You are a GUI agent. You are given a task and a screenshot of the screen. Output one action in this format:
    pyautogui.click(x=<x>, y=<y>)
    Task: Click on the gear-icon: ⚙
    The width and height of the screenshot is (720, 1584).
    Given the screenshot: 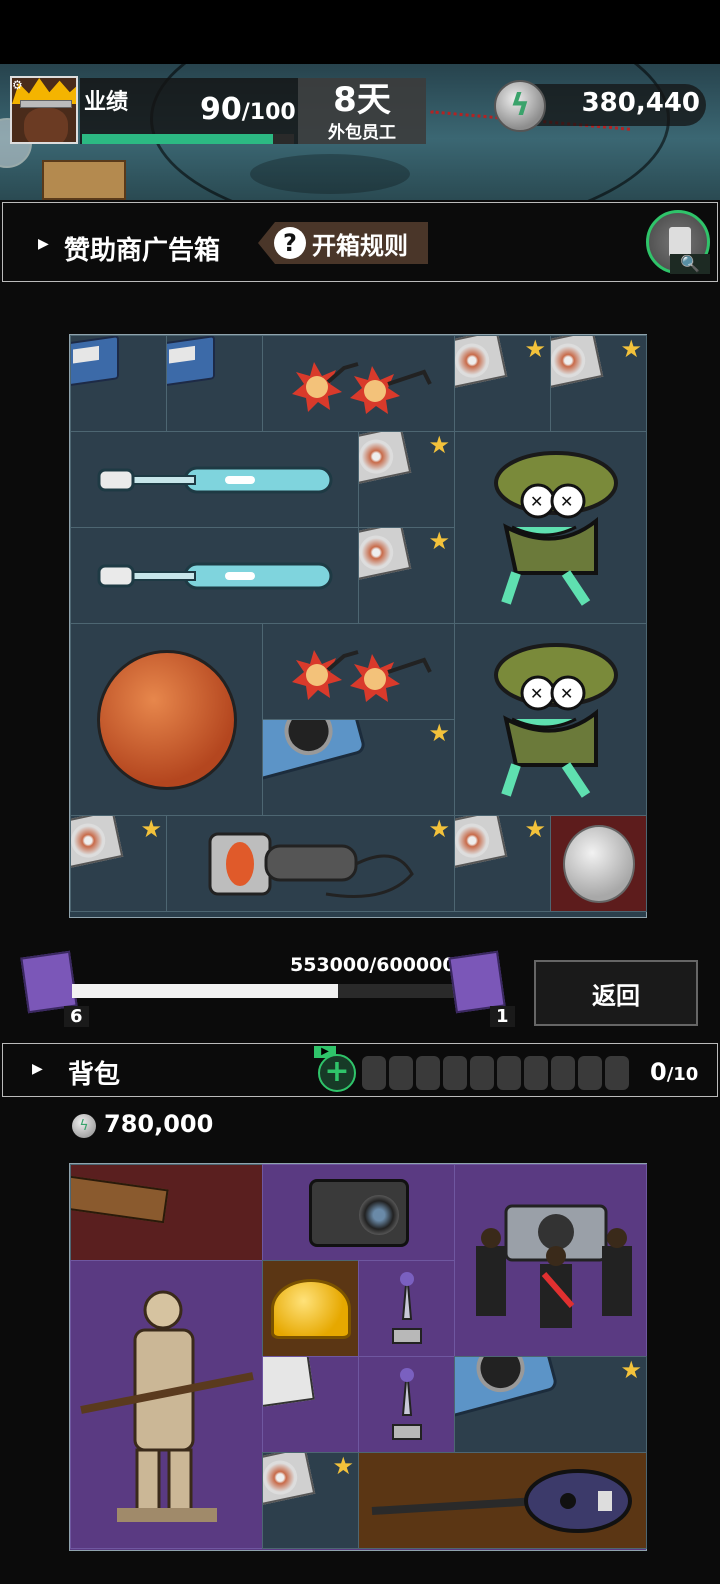 What is the action you would take?
    pyautogui.click(x=19, y=85)
    